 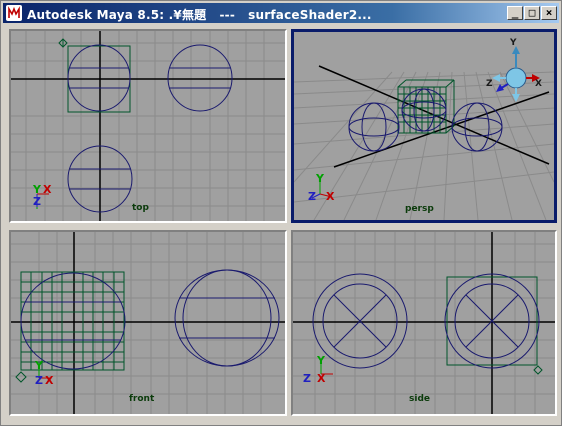 What do you see at coordinates (37, 201) in the screenshot?
I see `top-axis-z-label: Z` at bounding box center [37, 201].